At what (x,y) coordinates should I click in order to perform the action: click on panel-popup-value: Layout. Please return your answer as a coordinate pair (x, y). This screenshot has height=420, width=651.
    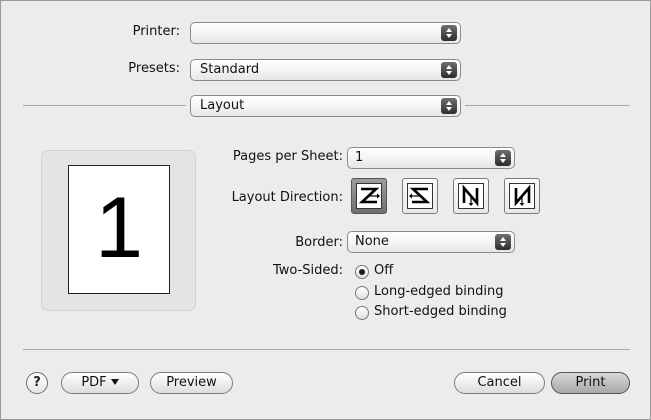
    Looking at the image, I should click on (222, 105).